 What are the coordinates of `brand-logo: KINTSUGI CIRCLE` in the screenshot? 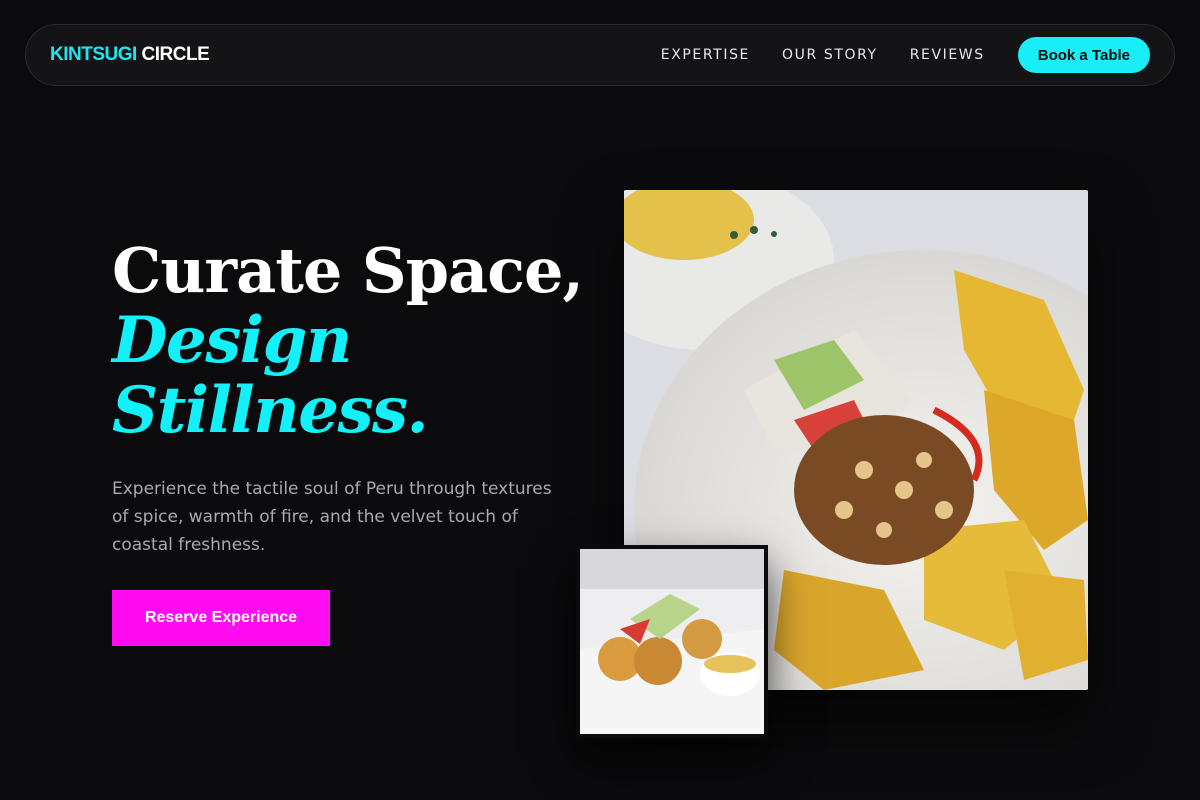 It's located at (130, 55).